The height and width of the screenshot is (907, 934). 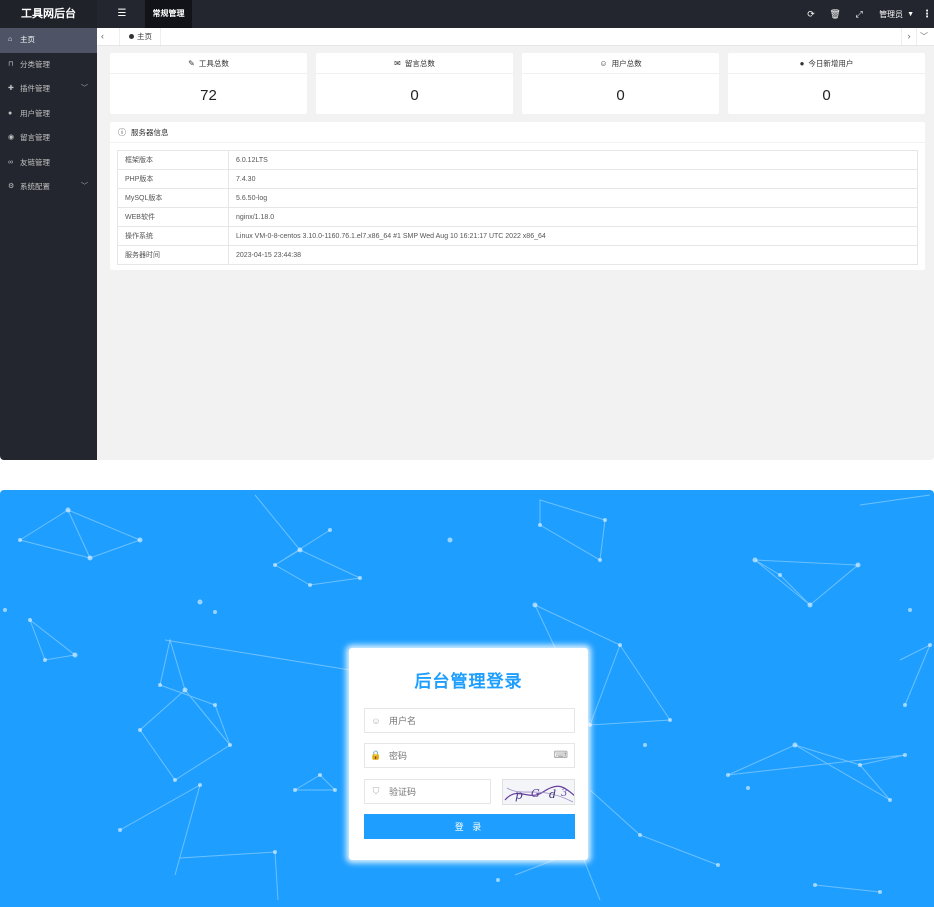 What do you see at coordinates (35, 88) in the screenshot?
I see `sidebar-item-label: 插件管理` at bounding box center [35, 88].